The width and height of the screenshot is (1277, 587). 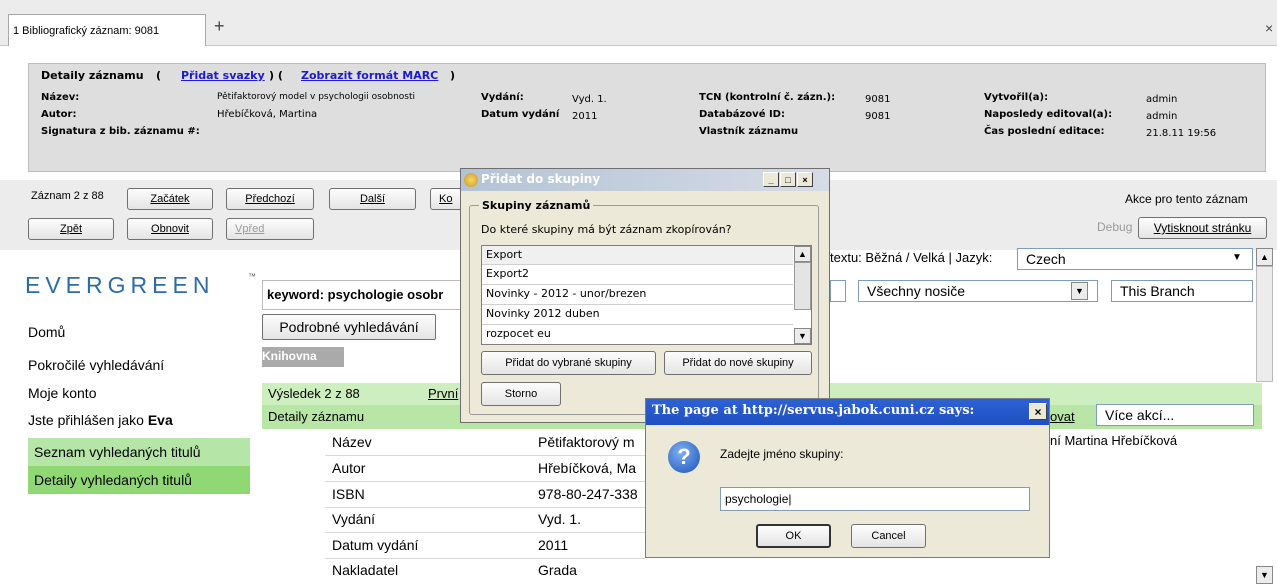 What do you see at coordinates (878, 99) in the screenshot?
I see `tcn-value: 9081` at bounding box center [878, 99].